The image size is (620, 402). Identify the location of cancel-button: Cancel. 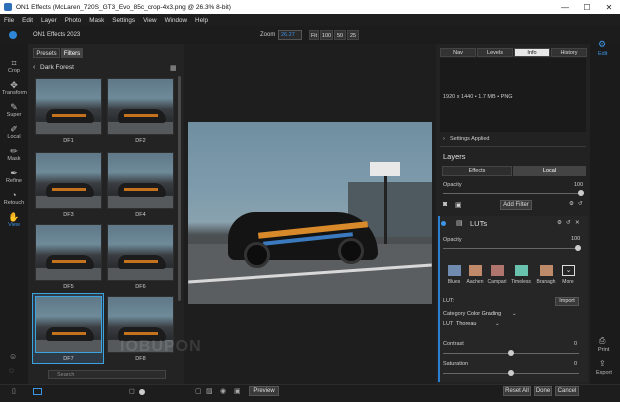
(567, 391).